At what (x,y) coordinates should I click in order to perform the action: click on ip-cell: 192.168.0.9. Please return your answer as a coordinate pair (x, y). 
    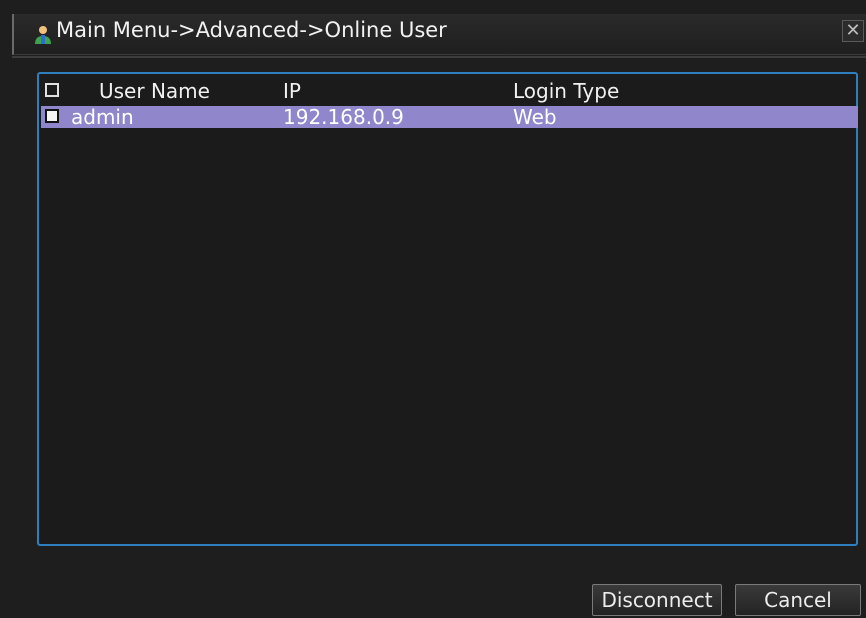
    Looking at the image, I should click on (343, 117).